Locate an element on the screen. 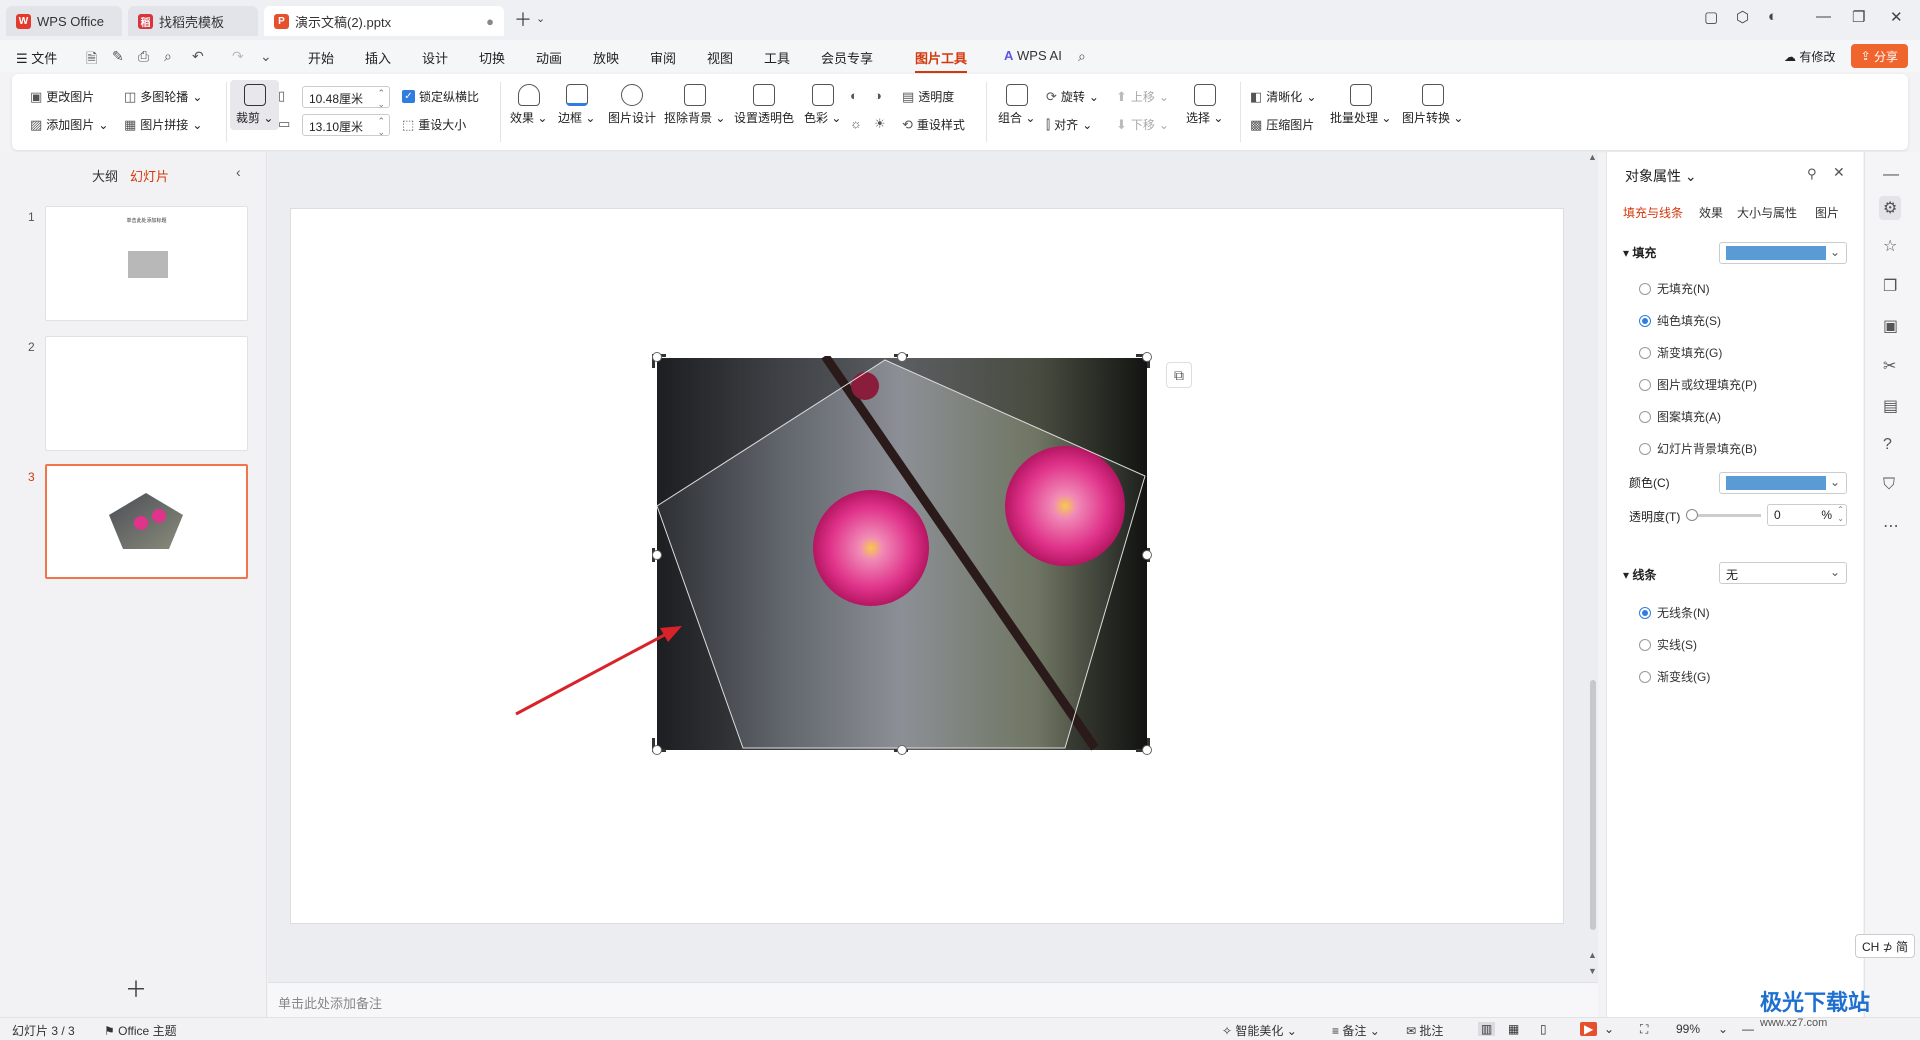 The height and width of the screenshot is (1040, 1920). fill-option-none: 无填充(N) is located at coordinates (1674, 288).